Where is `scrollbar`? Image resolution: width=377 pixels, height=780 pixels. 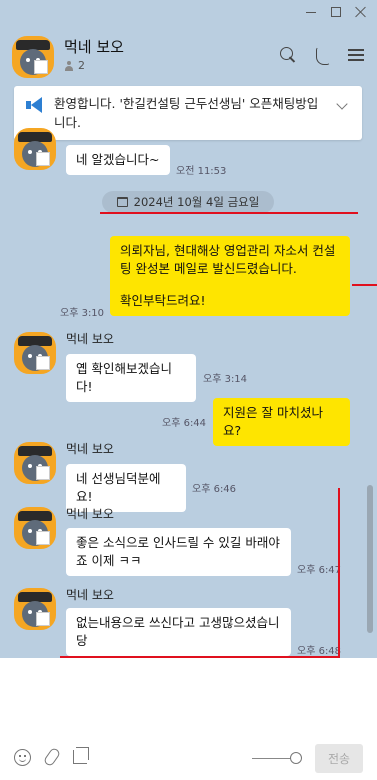 scrollbar is located at coordinates (370, 559).